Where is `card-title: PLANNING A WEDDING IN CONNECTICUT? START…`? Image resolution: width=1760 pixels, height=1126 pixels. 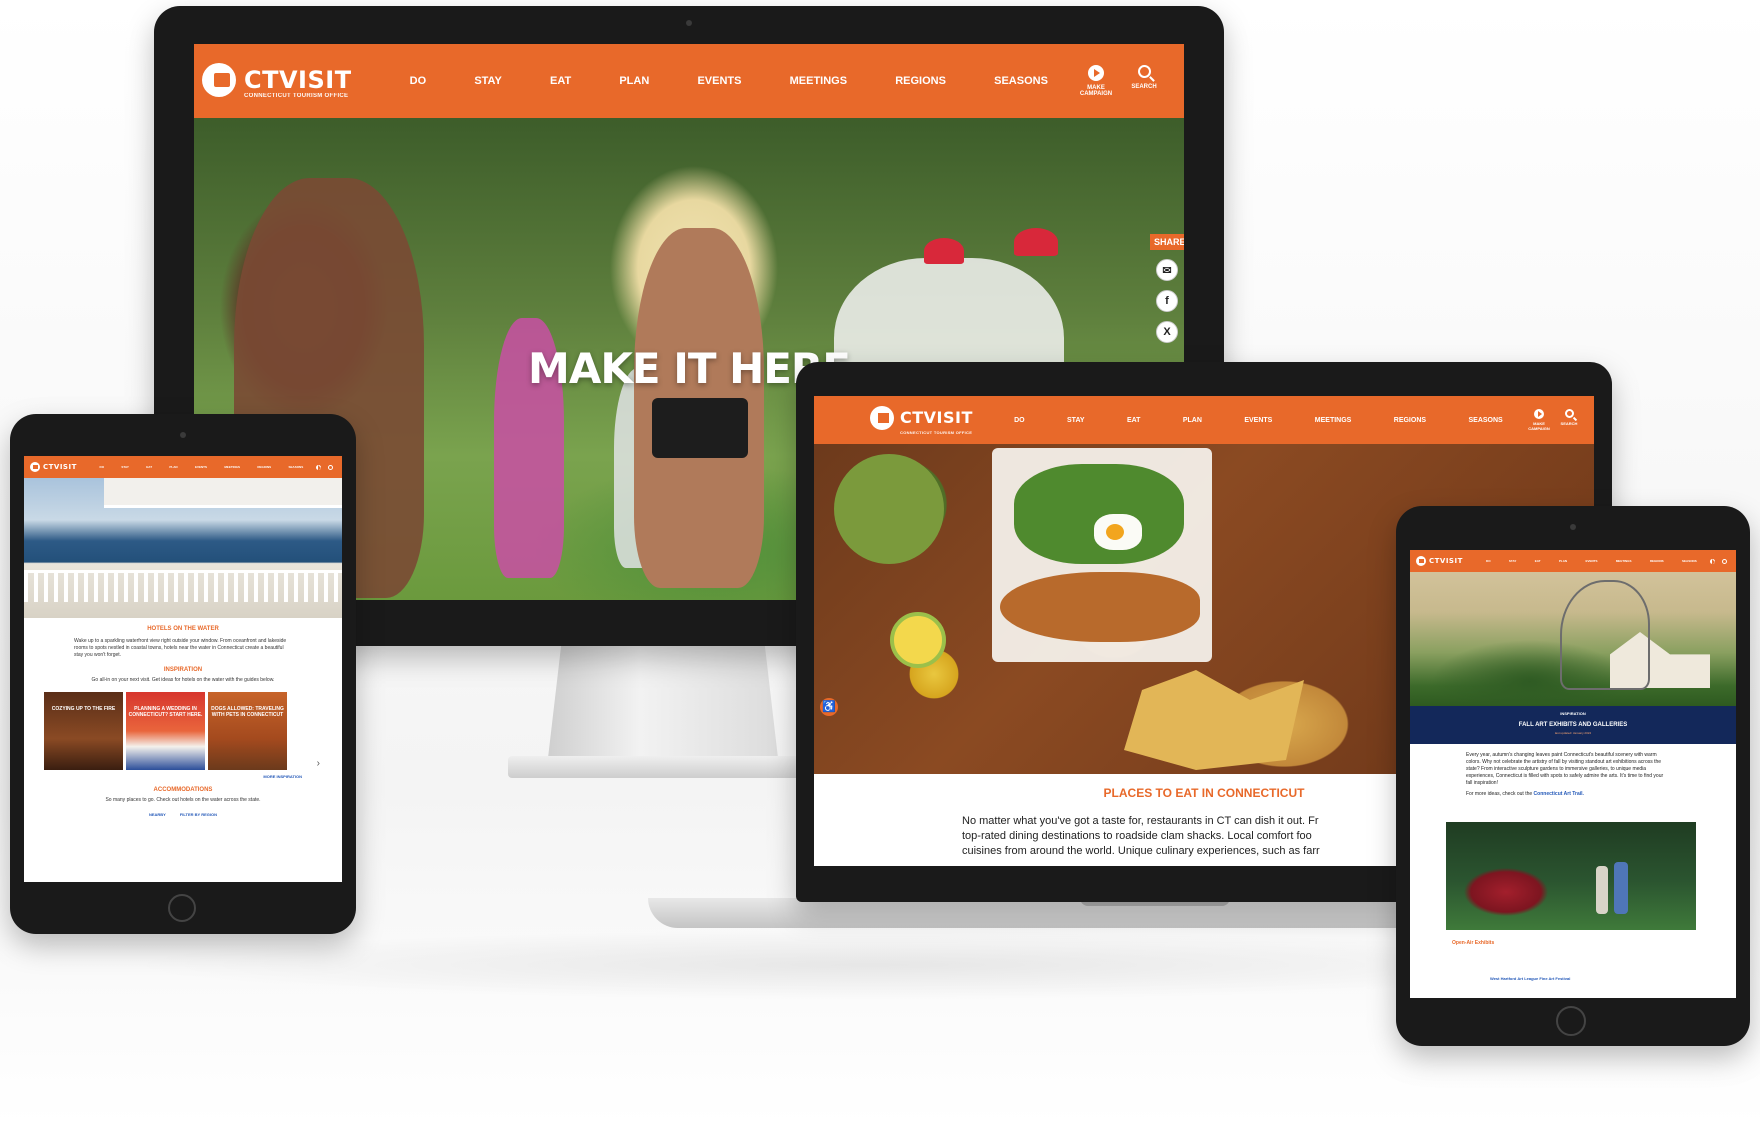
card-title: PLANNING A WEDDING IN CONNECTICUT? START… is located at coordinates (165, 712).